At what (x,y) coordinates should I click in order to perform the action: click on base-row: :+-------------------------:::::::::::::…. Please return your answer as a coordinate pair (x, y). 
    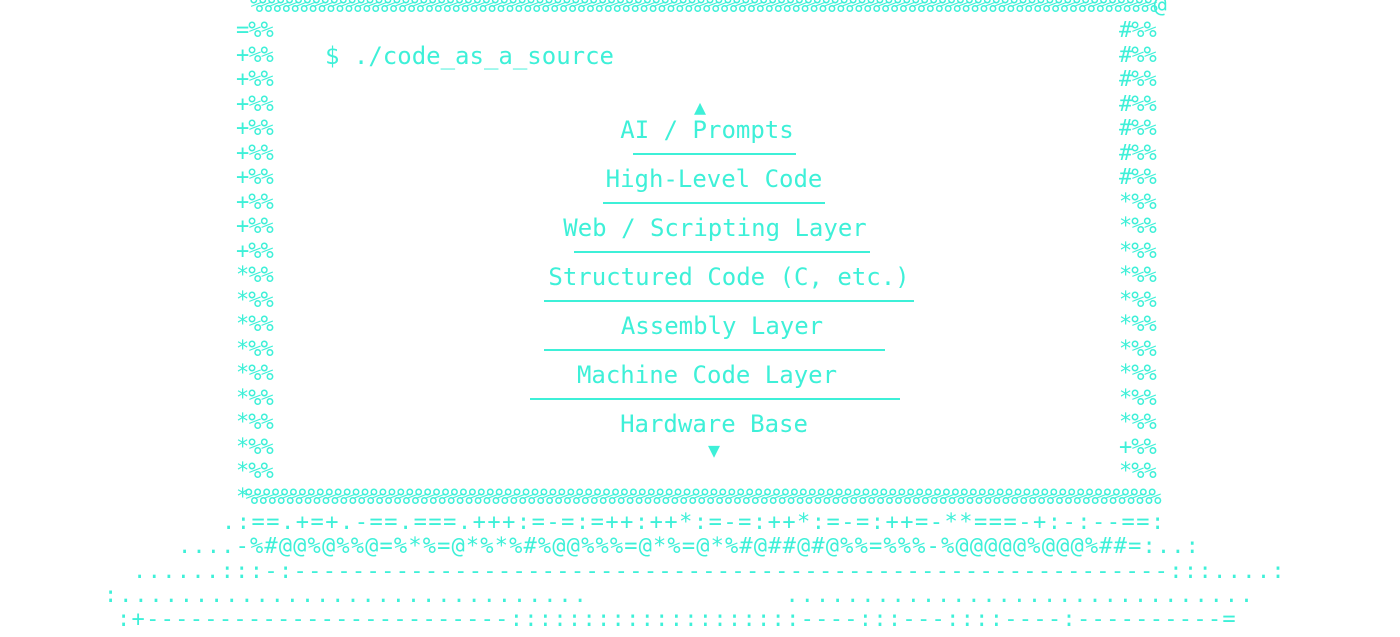
    Looking at the image, I should click on (677, 619).